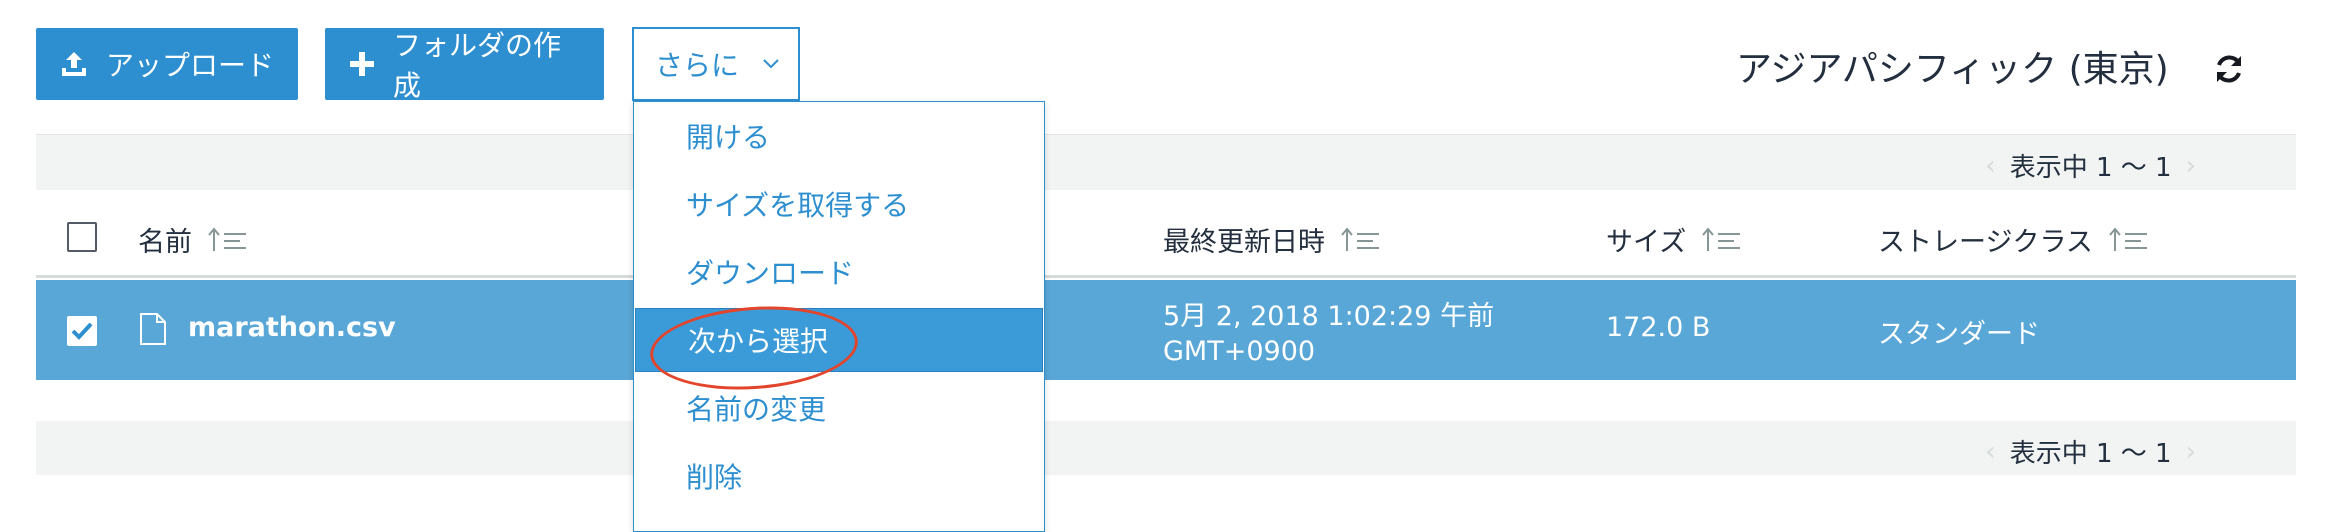 The width and height of the screenshot is (2340, 532). What do you see at coordinates (1329, 316) in the screenshot?
I see `last-modified-date: 5月 2, 2018 1:02:29 午前` at bounding box center [1329, 316].